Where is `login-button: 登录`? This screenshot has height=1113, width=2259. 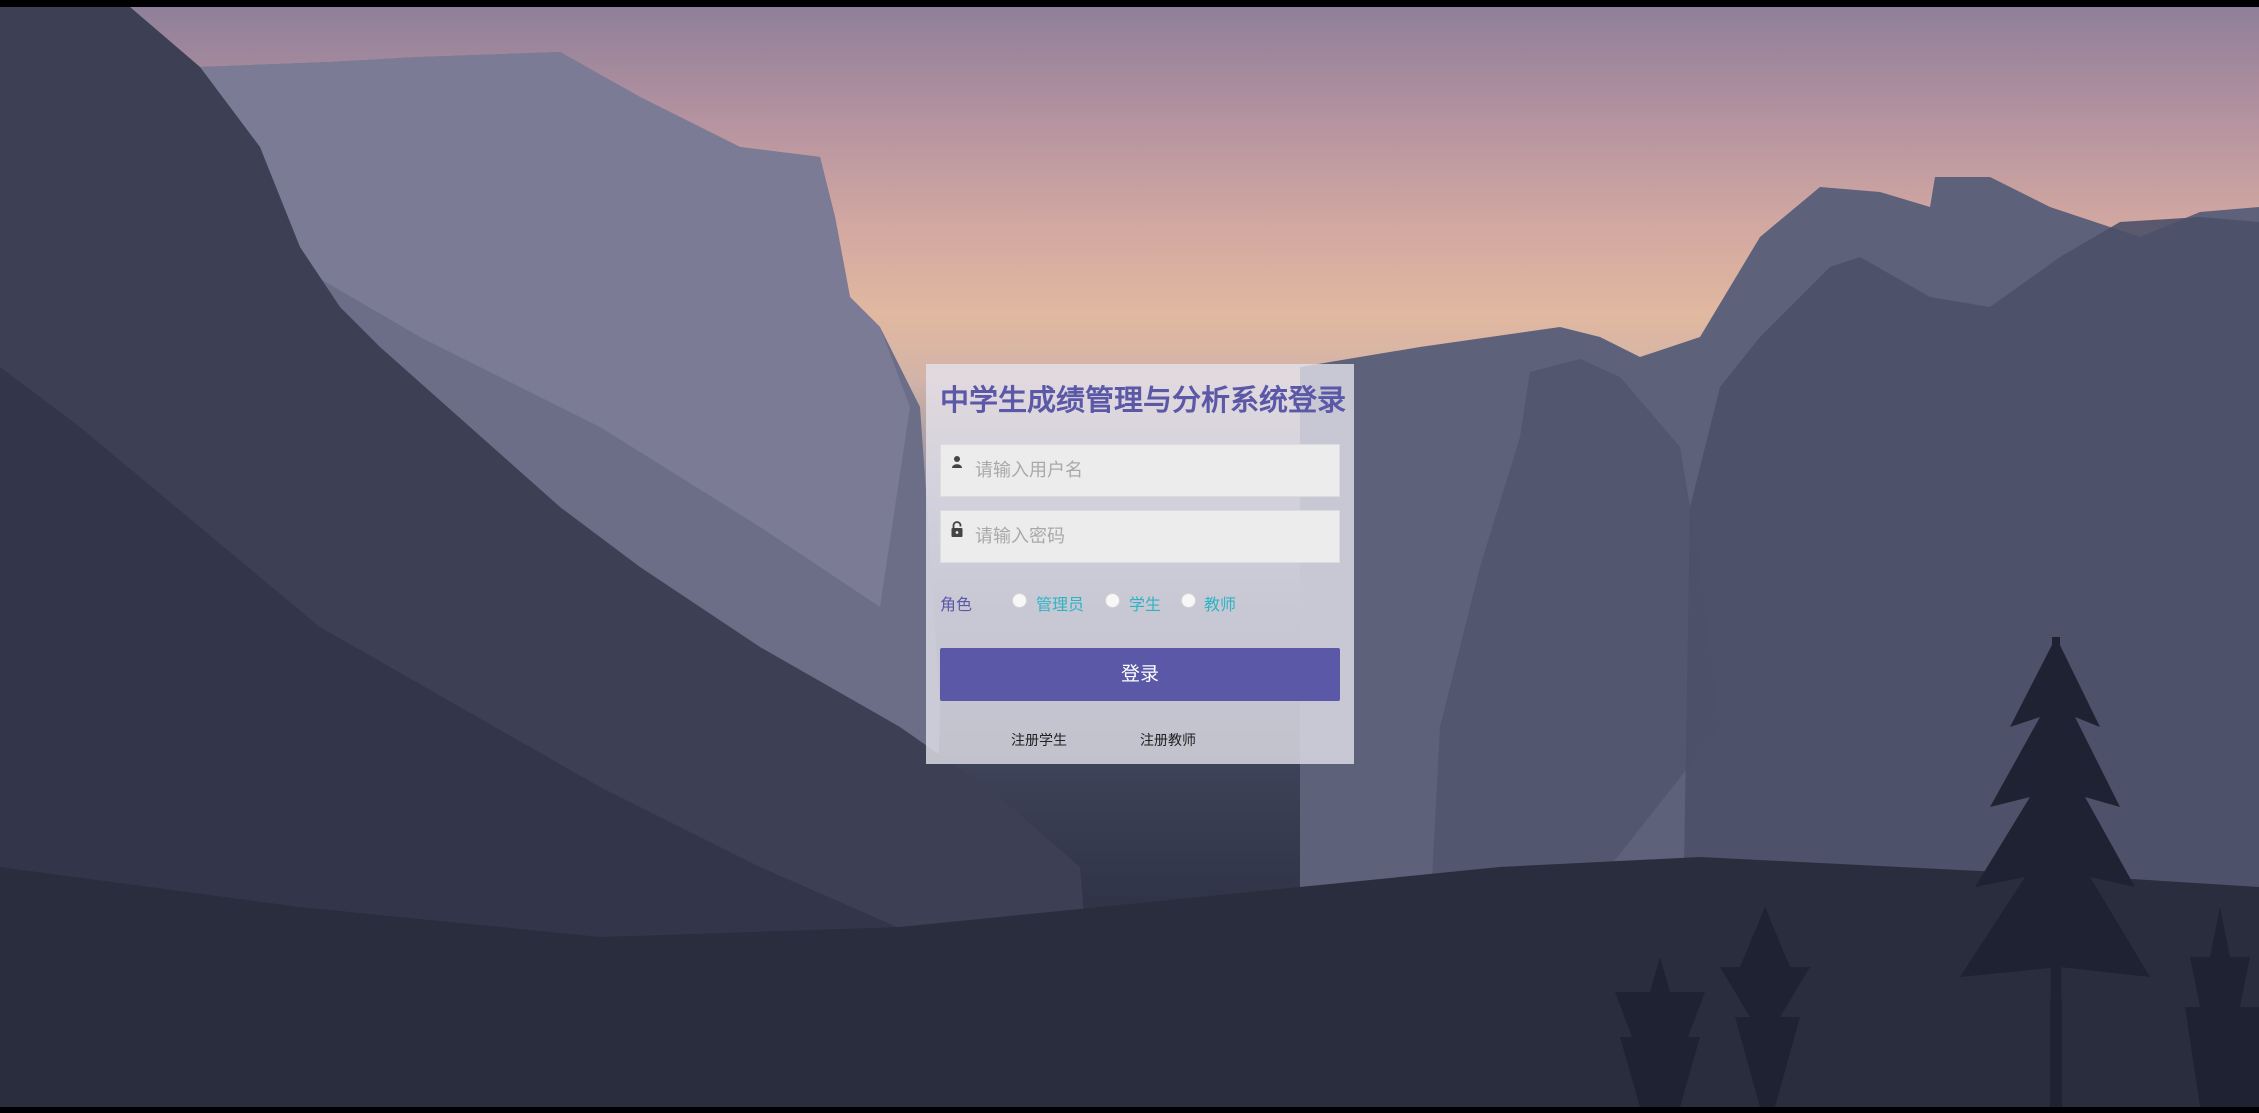 login-button: 登录 is located at coordinates (1140, 674).